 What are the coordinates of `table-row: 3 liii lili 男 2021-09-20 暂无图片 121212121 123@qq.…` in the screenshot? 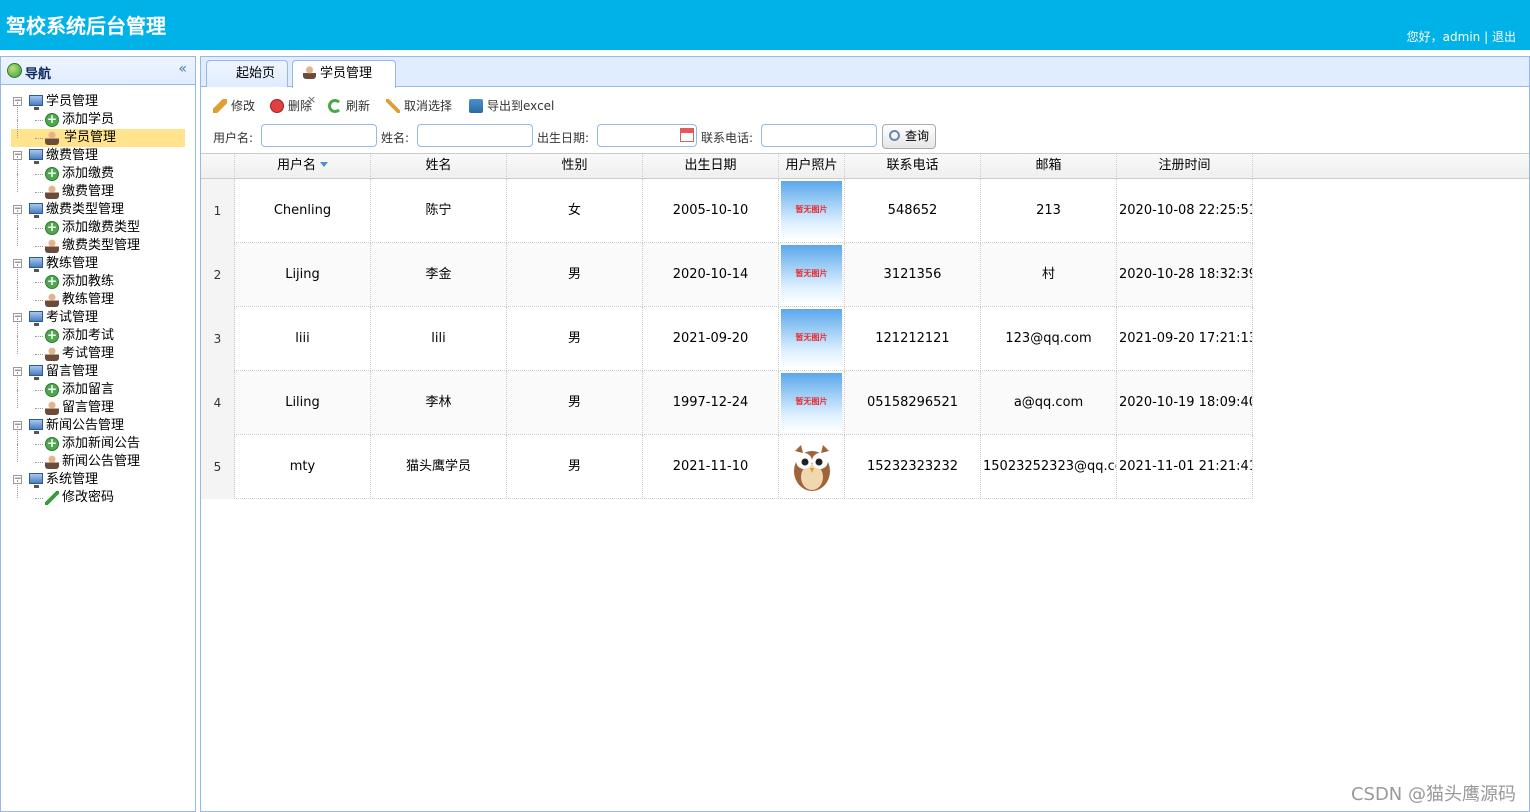 It's located at (727, 339).